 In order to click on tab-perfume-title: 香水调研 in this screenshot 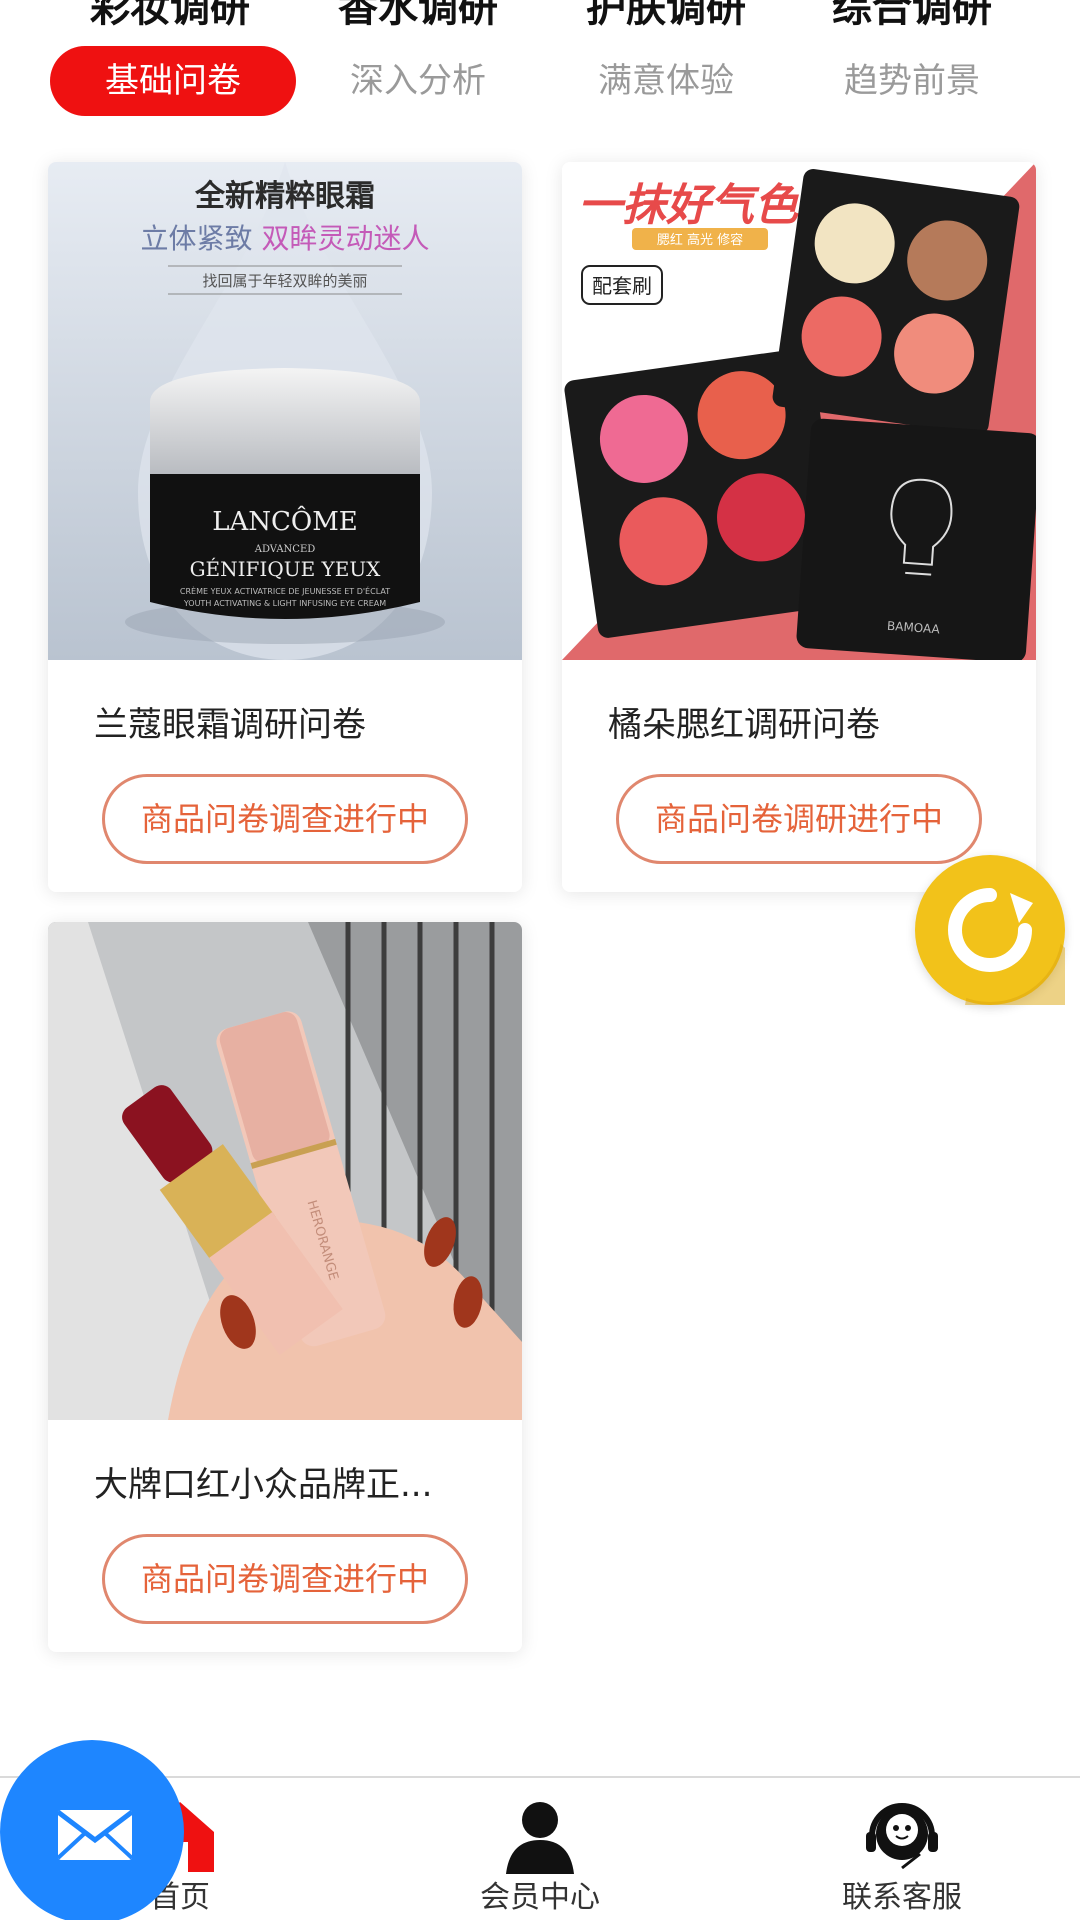, I will do `click(418, 15)`.